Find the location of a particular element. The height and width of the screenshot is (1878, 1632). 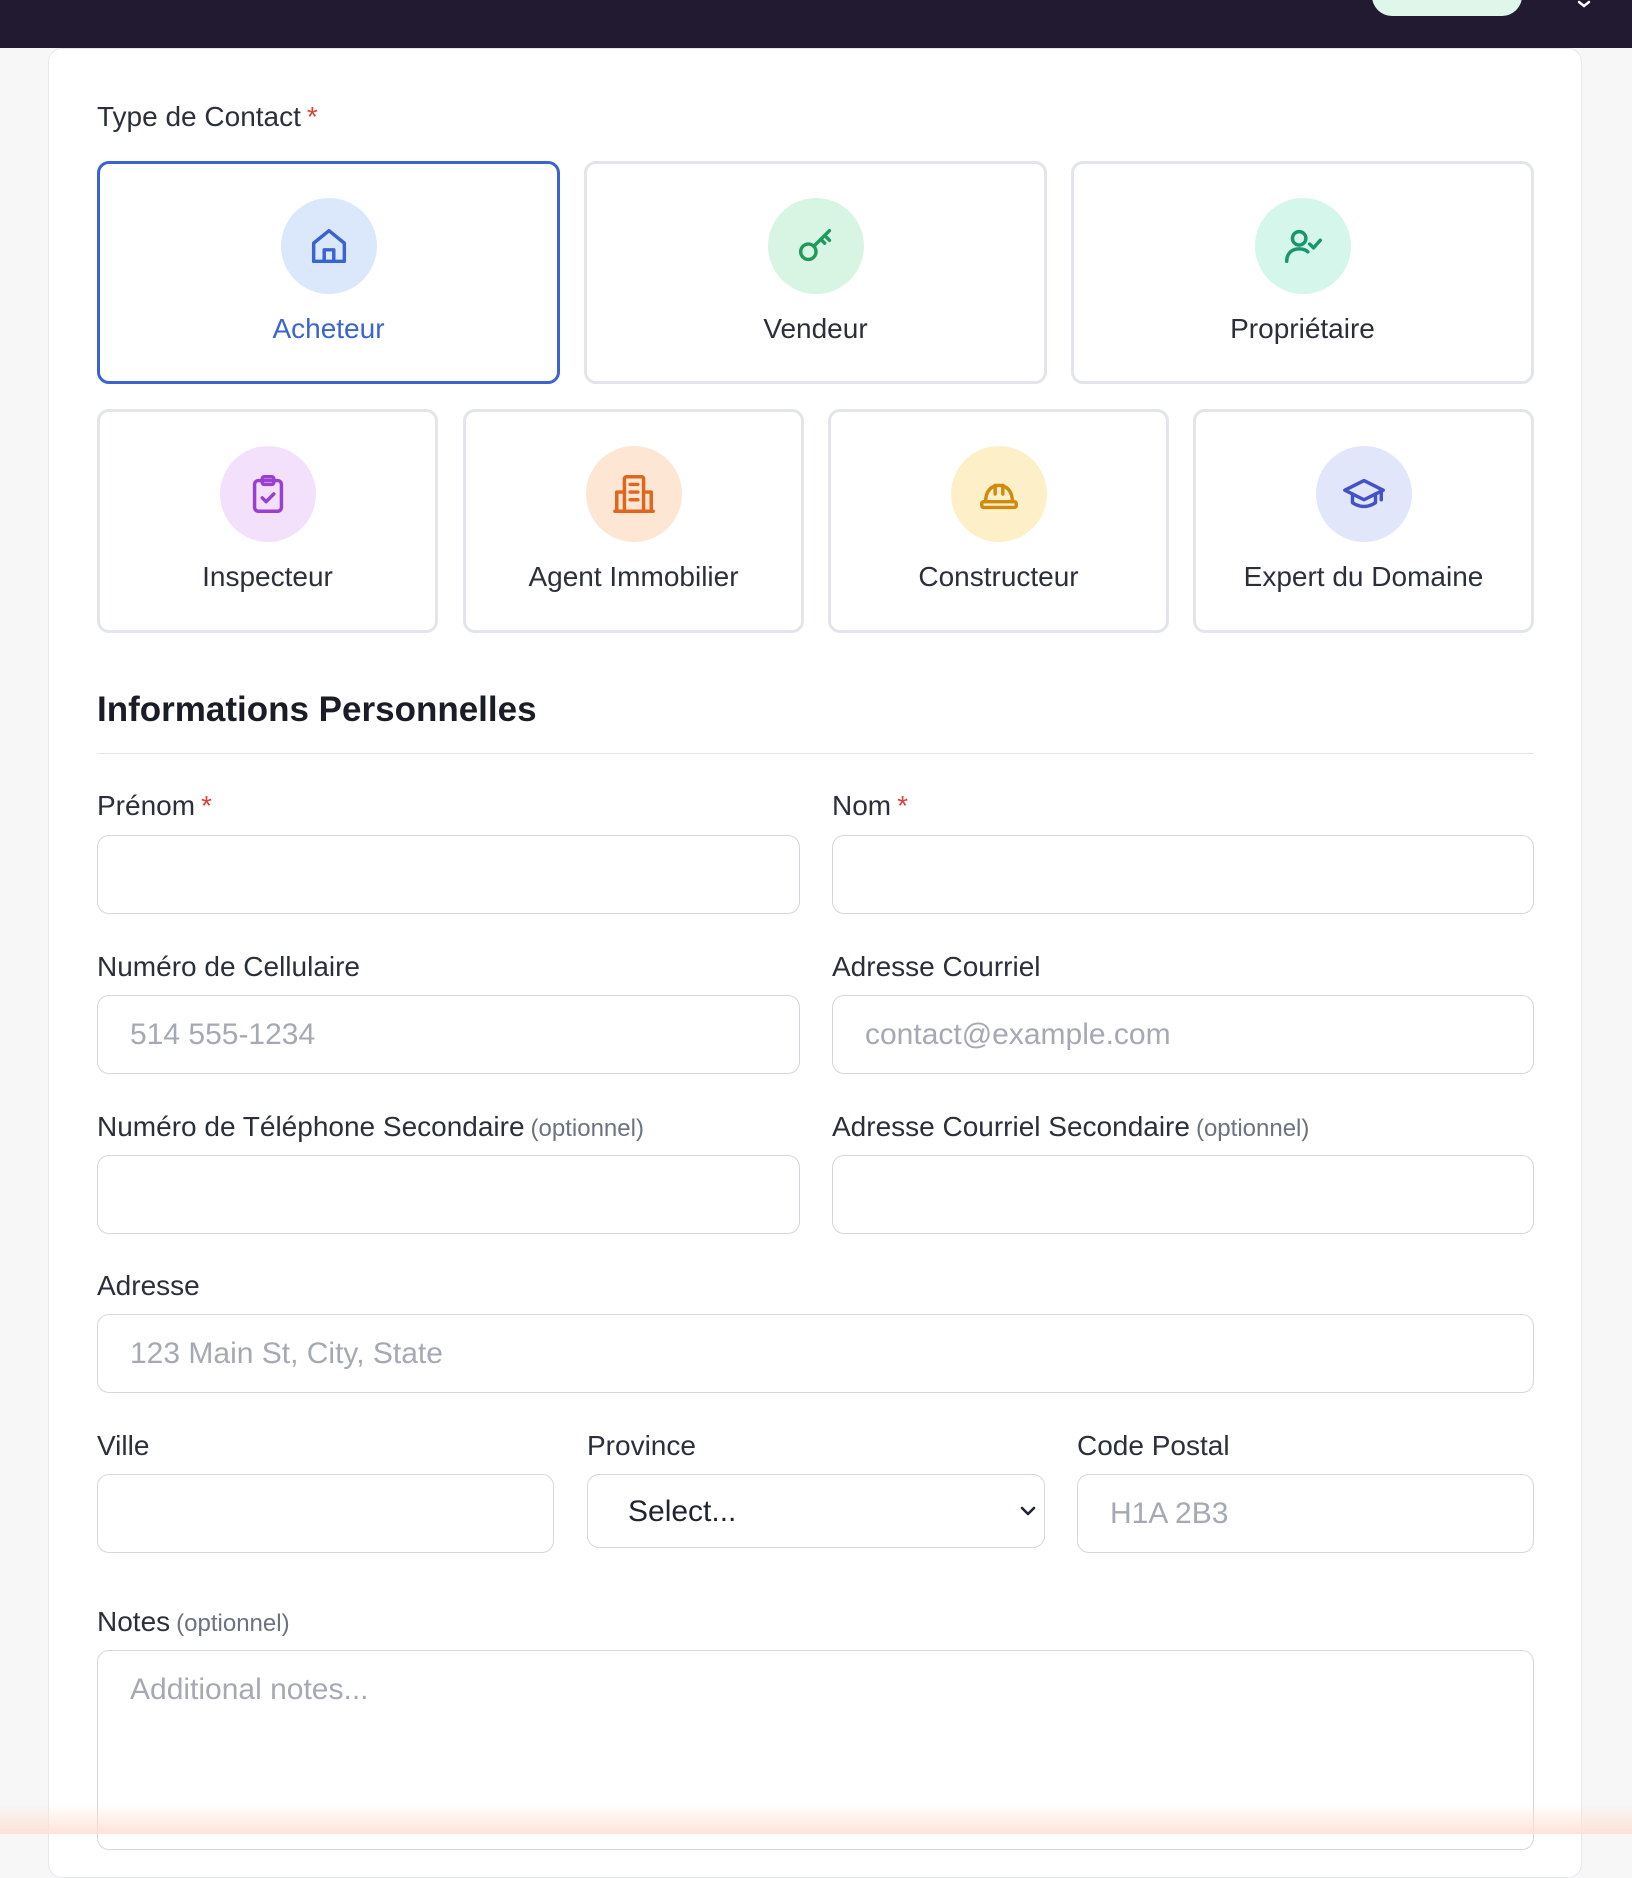

hard-hat-icon is located at coordinates (998, 496).